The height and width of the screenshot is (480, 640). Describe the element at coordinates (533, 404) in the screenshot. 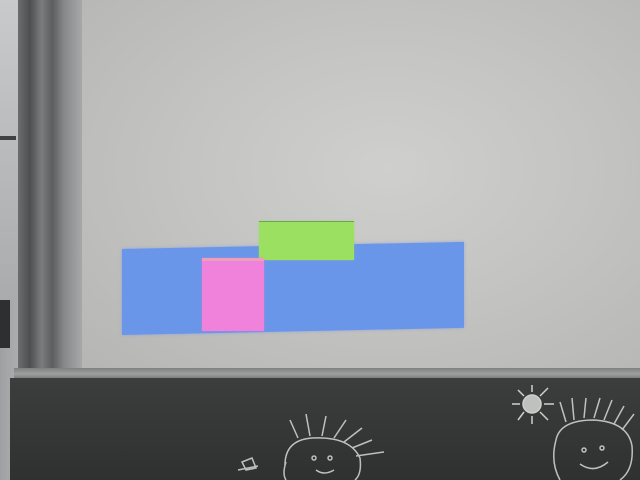

I see `sun-drawing` at that location.